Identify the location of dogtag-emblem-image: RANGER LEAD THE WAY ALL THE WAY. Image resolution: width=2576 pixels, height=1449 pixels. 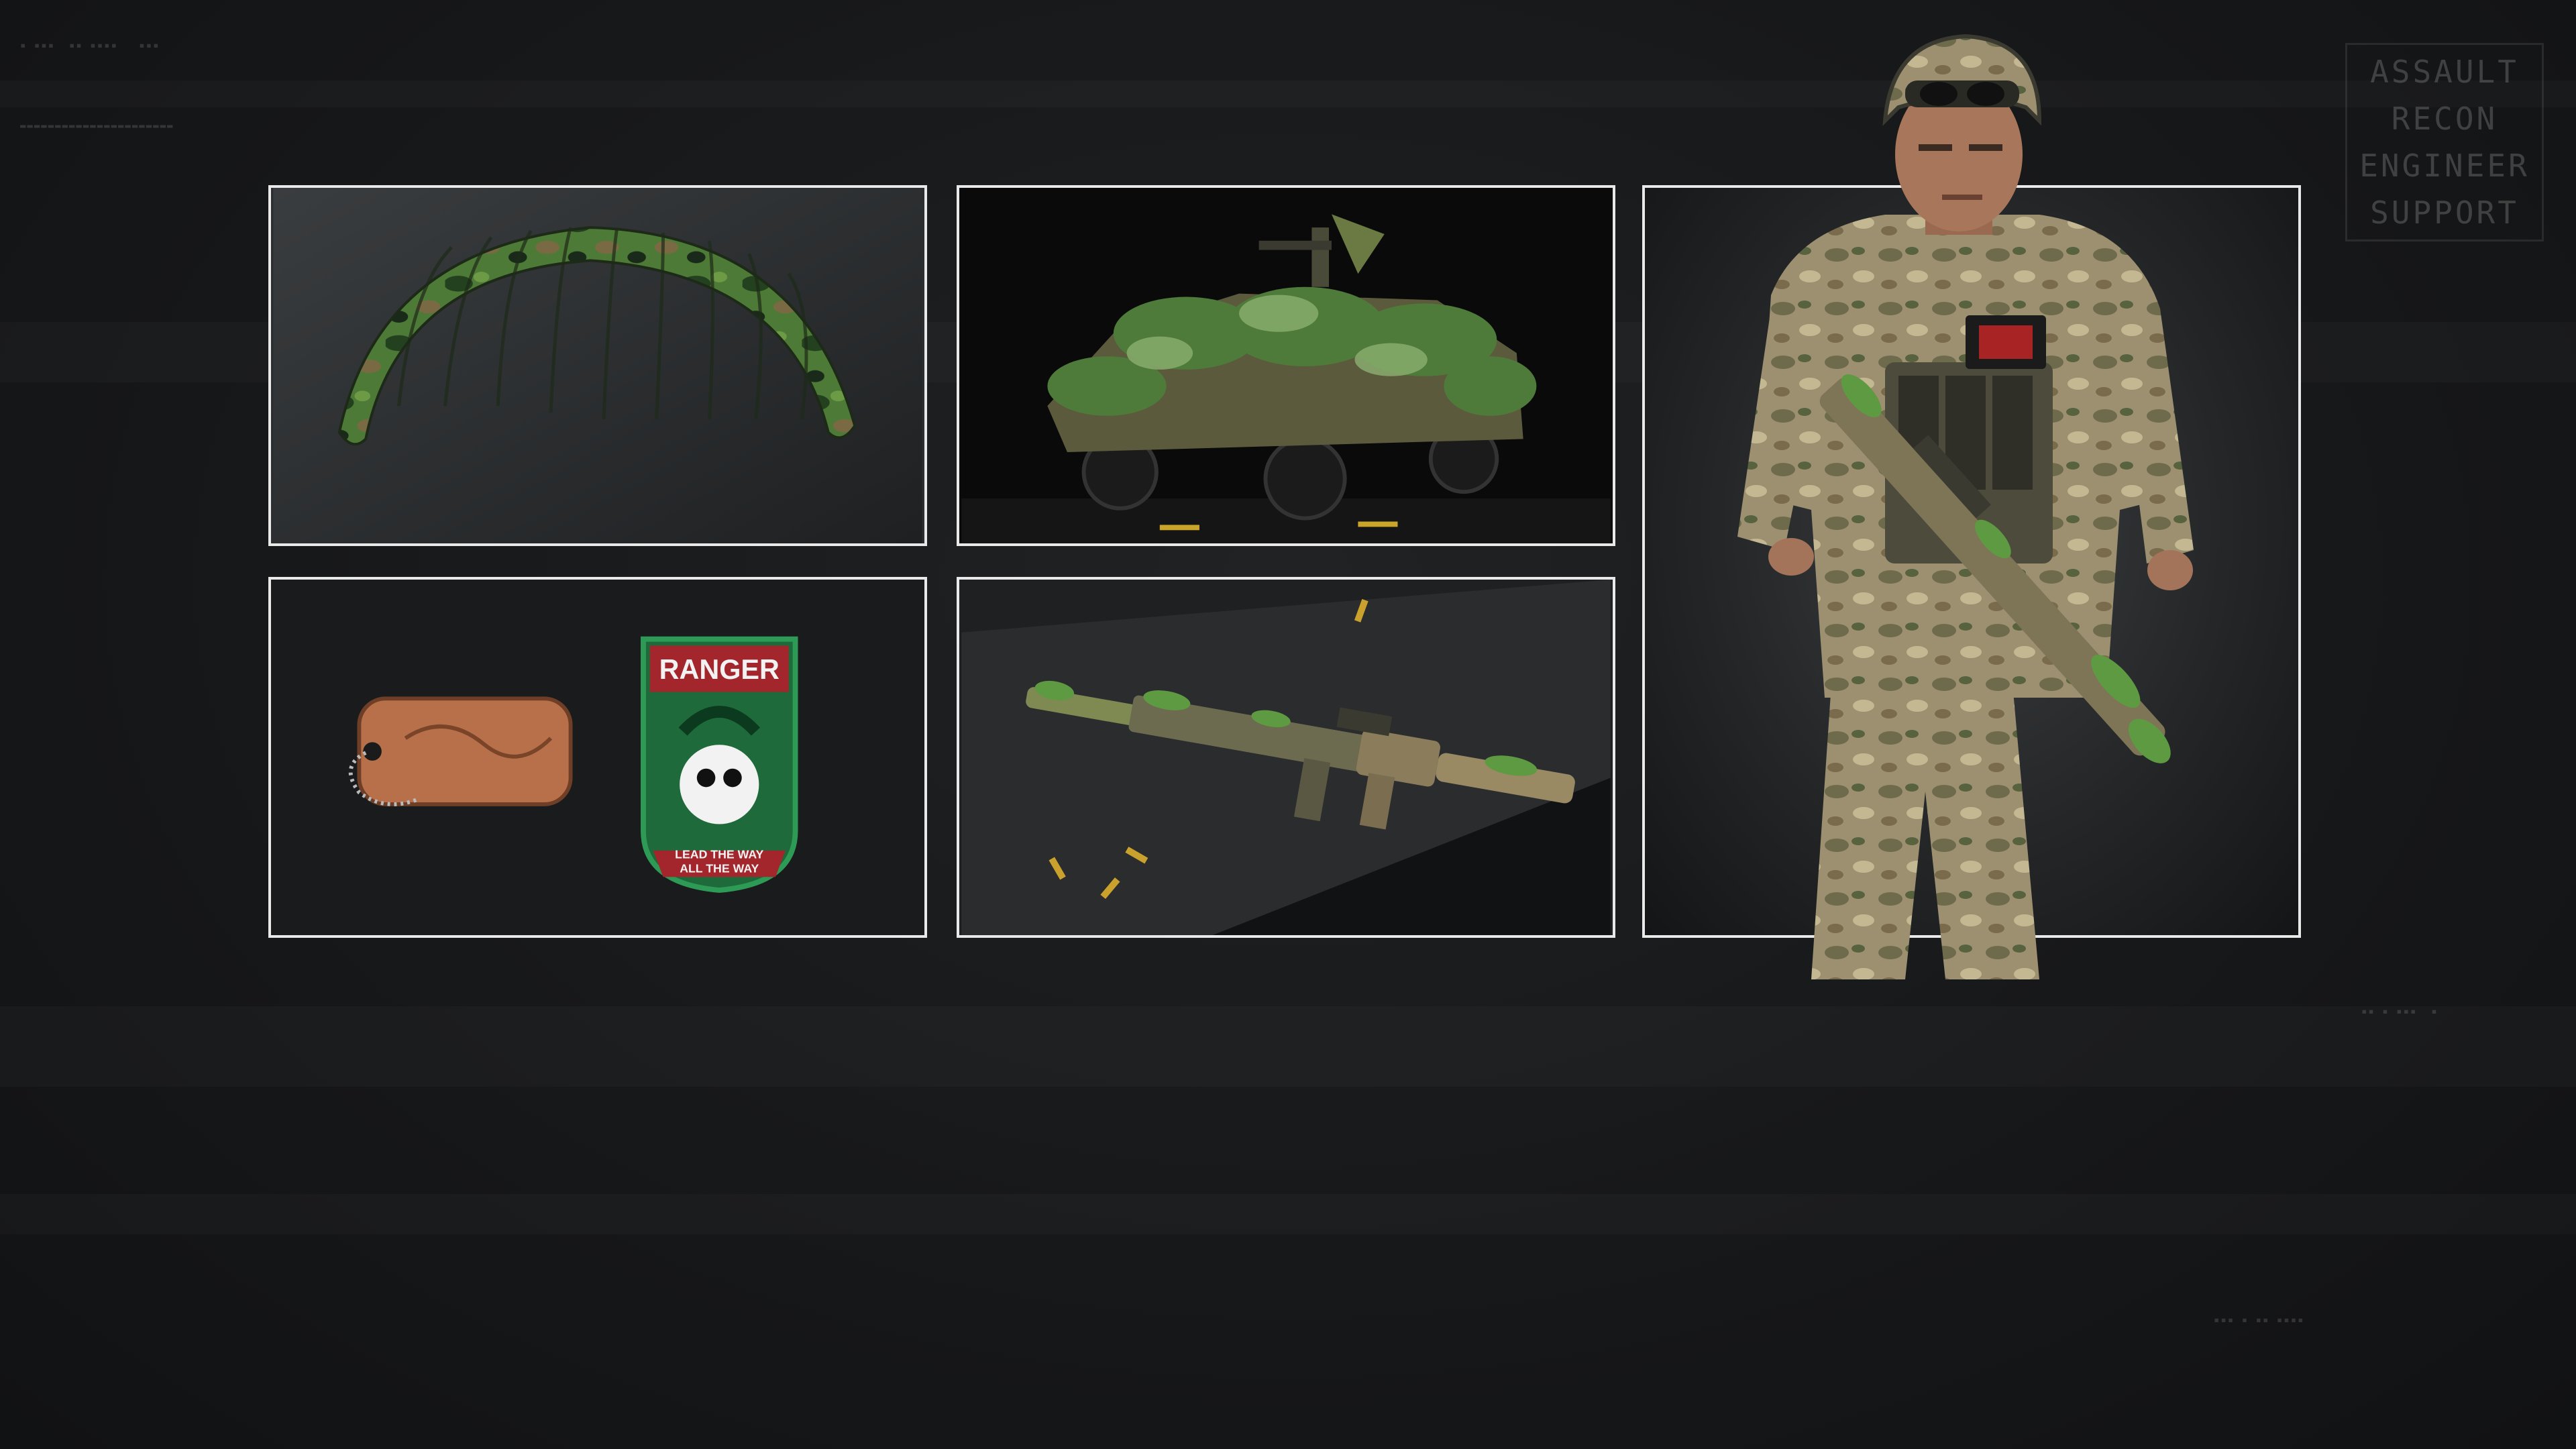
(597, 757).